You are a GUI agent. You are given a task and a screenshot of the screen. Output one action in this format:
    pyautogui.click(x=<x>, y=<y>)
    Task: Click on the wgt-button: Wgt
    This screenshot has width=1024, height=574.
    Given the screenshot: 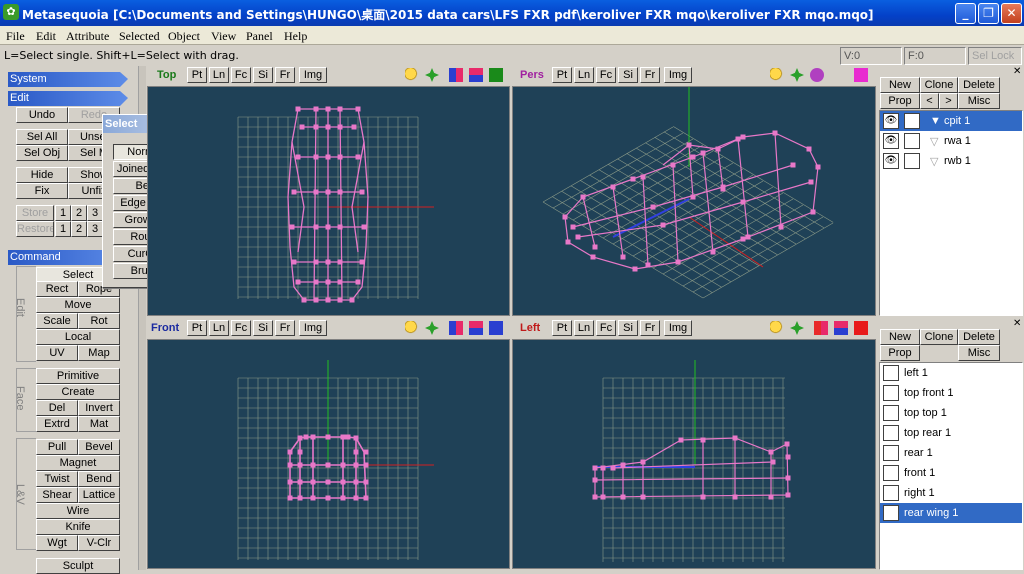 What is the action you would take?
    pyautogui.click(x=57, y=543)
    